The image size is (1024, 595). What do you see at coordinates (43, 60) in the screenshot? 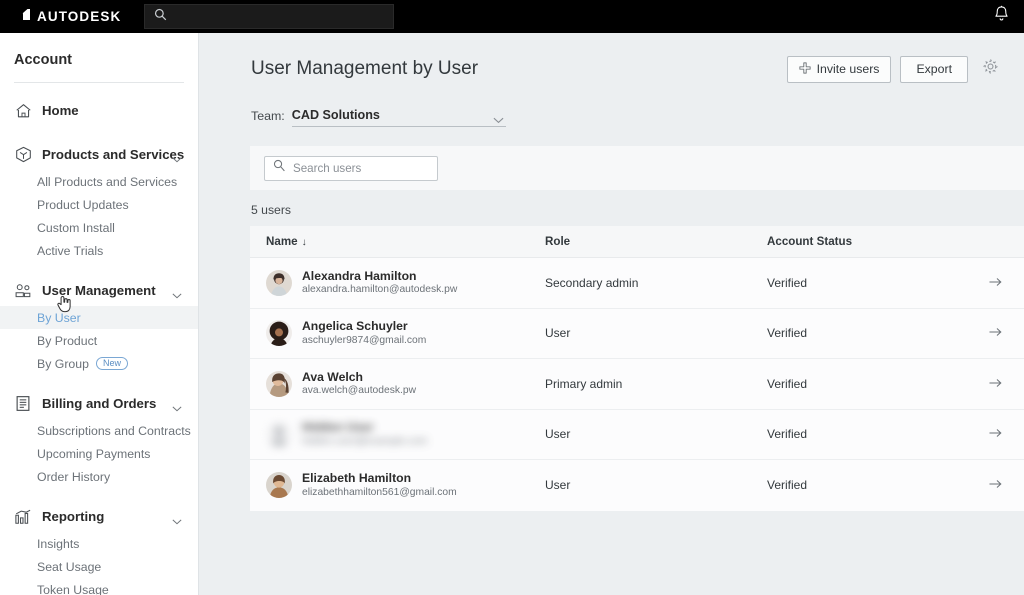
I see `sidebar-heading: Account` at bounding box center [43, 60].